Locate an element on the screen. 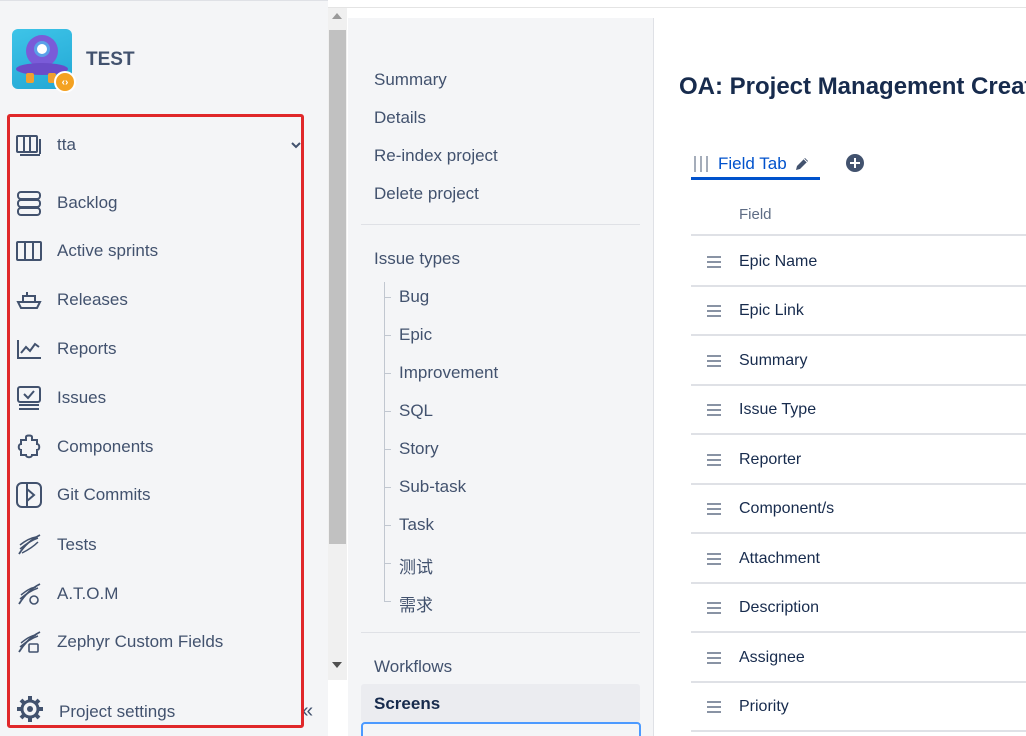 This screenshot has width=1026, height=736. gear-icon is located at coordinates (30, 711).